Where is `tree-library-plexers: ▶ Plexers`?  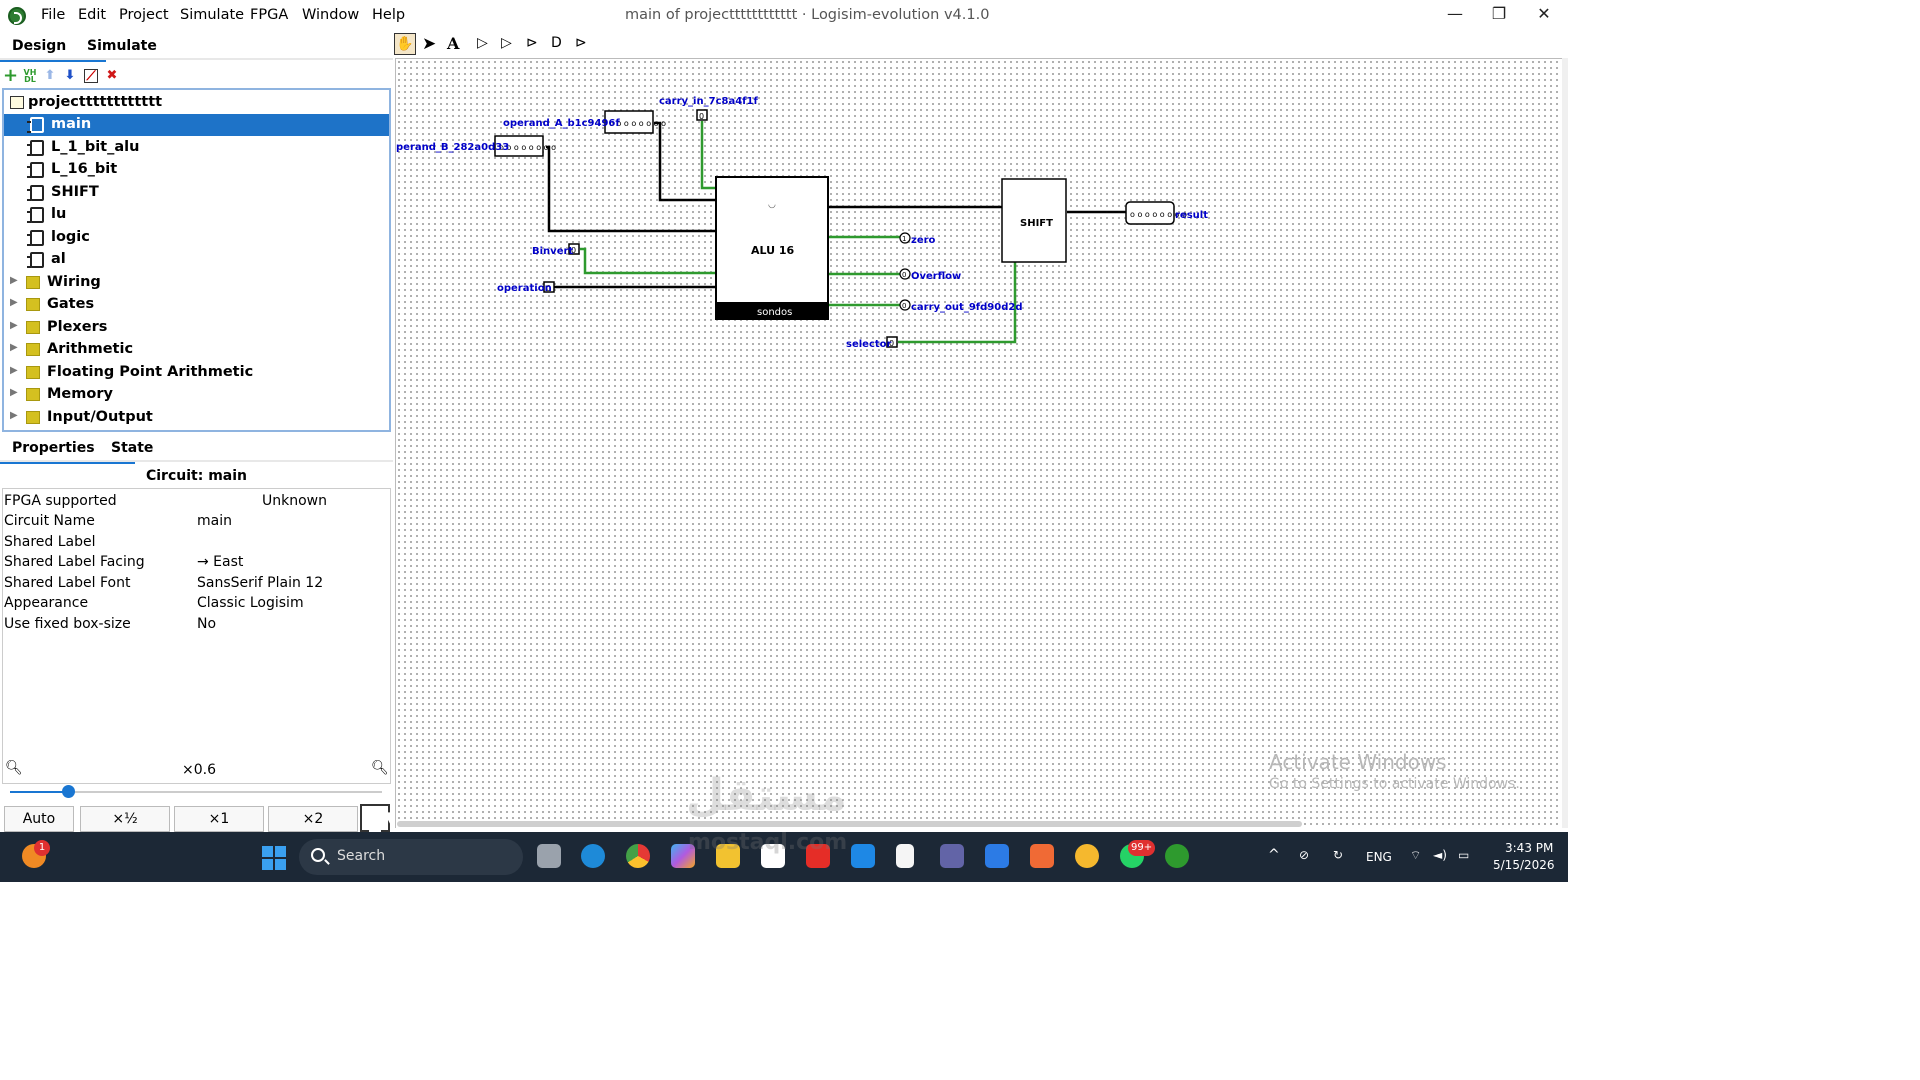 tree-library-plexers: ▶ Plexers is located at coordinates (196, 328).